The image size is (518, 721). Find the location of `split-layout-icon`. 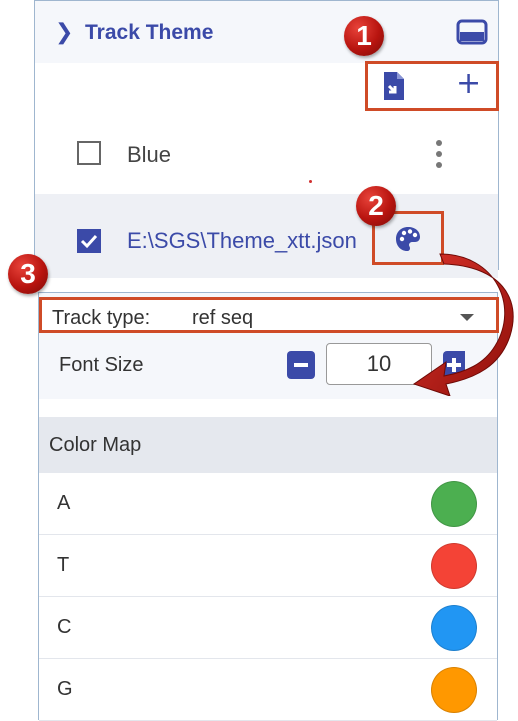

split-layout-icon is located at coordinates (472, 32).